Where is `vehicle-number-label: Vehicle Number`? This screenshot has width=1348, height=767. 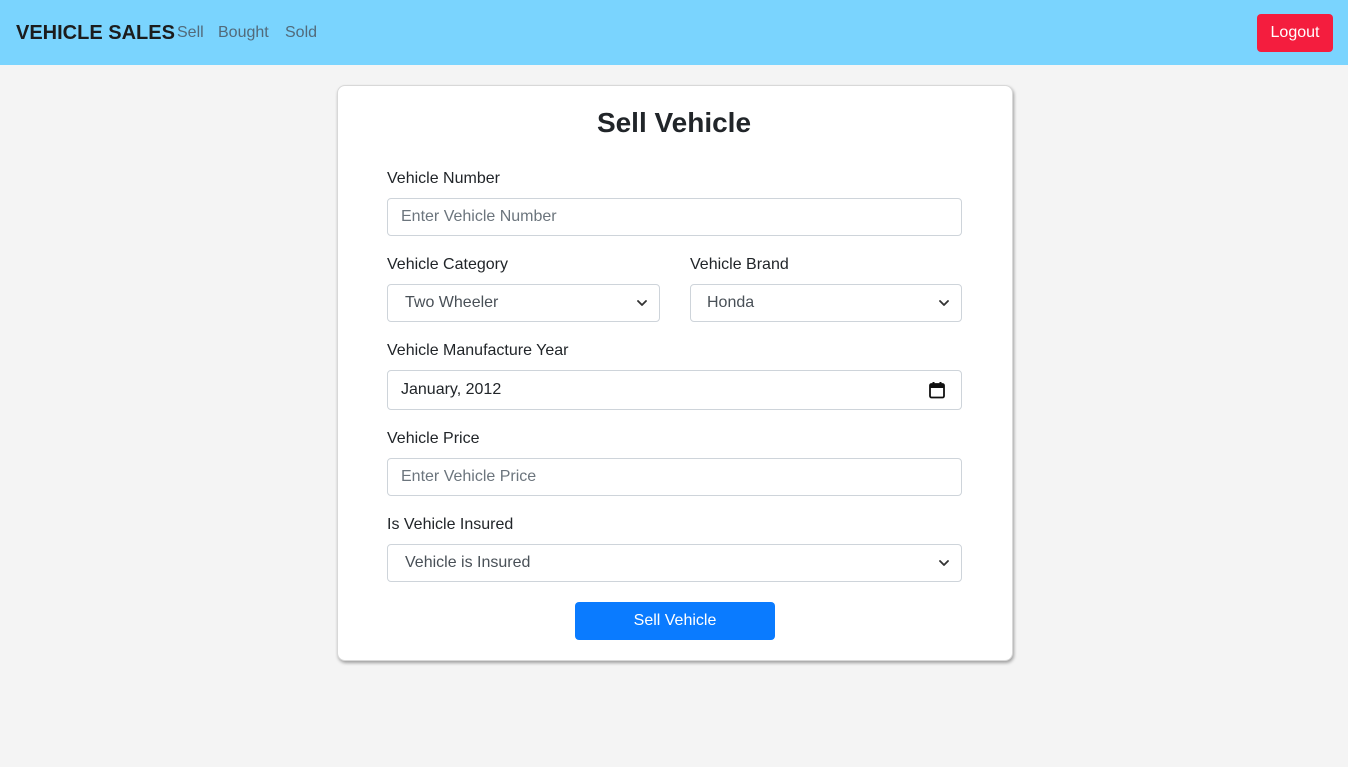 vehicle-number-label: Vehicle Number is located at coordinates (443, 178).